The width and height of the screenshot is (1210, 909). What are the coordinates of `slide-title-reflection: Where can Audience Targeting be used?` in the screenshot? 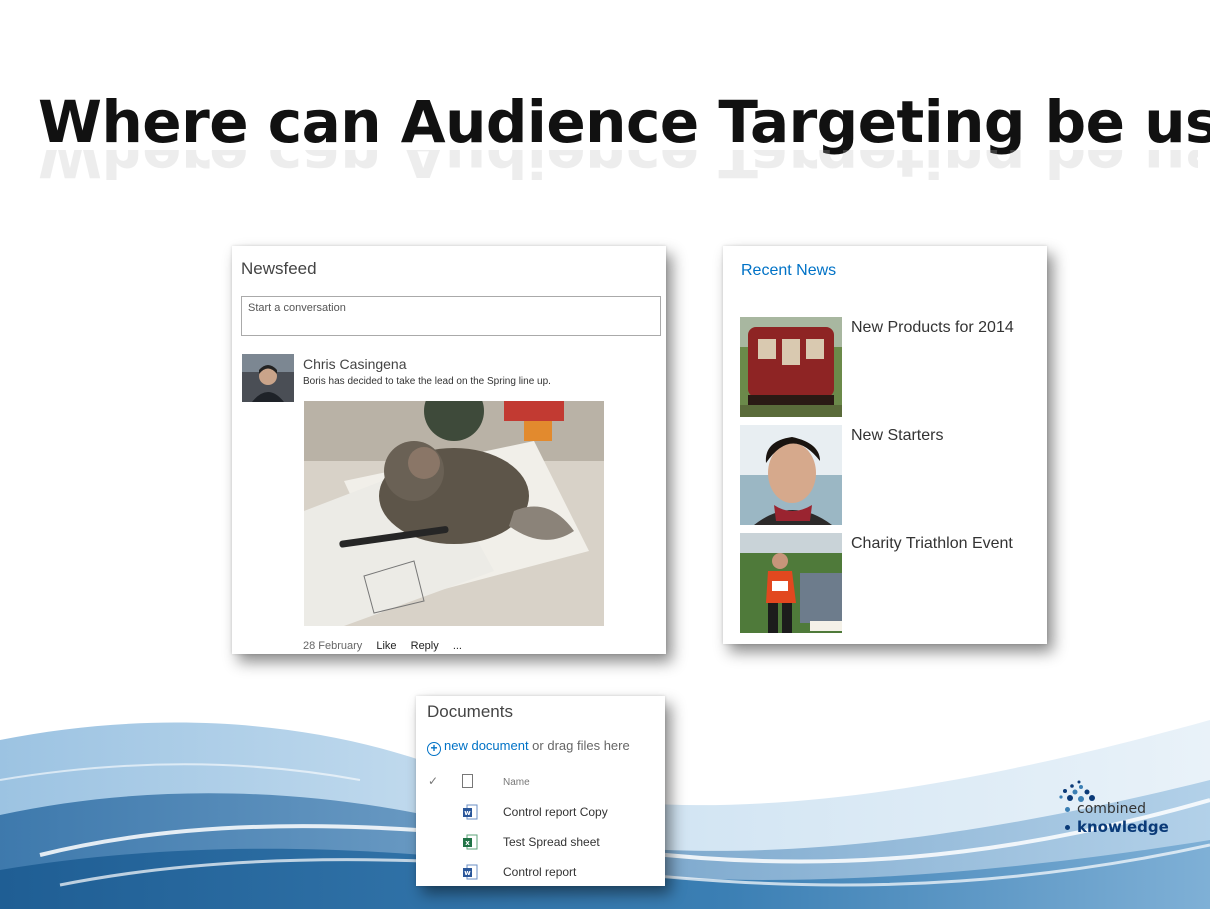 It's located at (618, 170).